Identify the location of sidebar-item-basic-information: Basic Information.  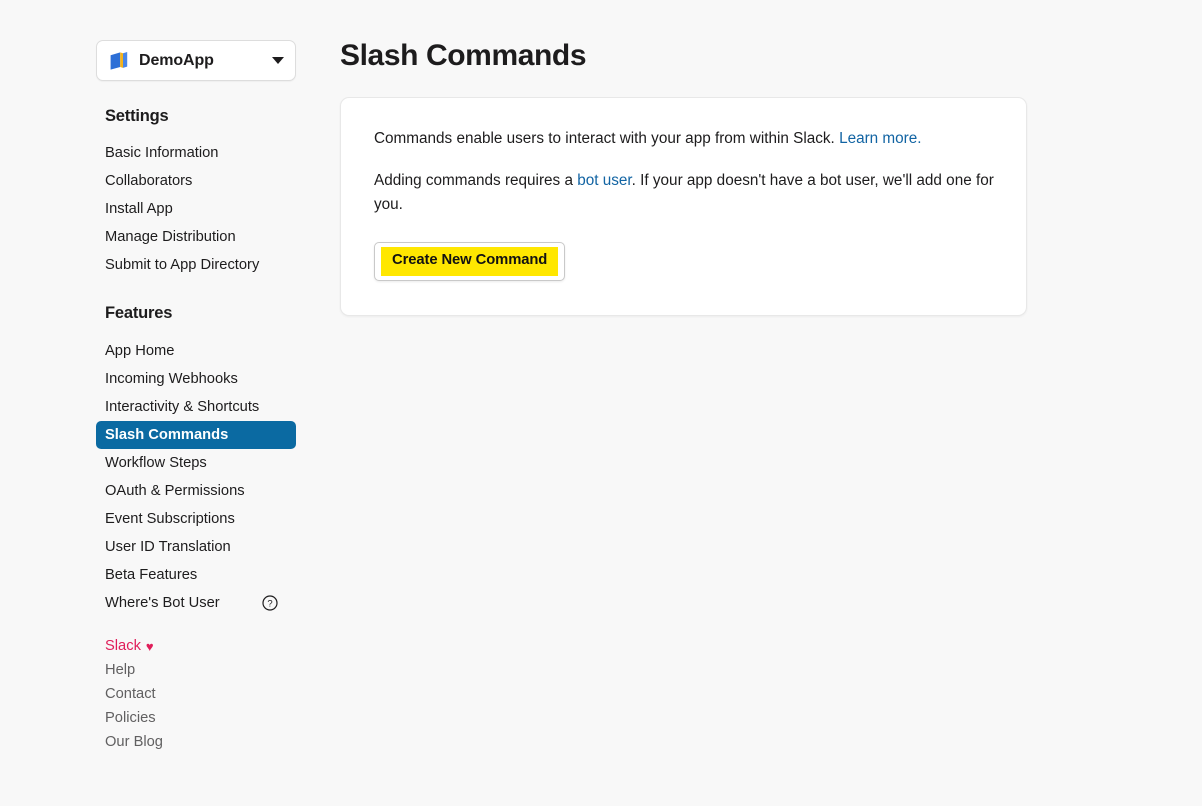
(196, 153).